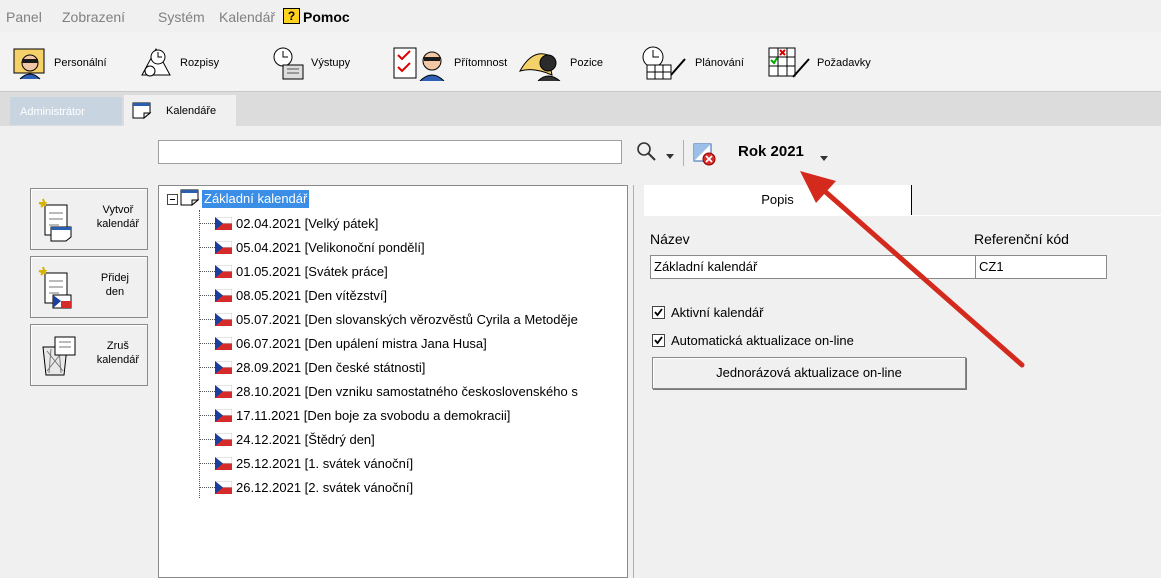 This screenshot has width=1161, height=578. What do you see at coordinates (178, 63) in the screenshot?
I see `toolbar-button-schedules: Rozpisy` at bounding box center [178, 63].